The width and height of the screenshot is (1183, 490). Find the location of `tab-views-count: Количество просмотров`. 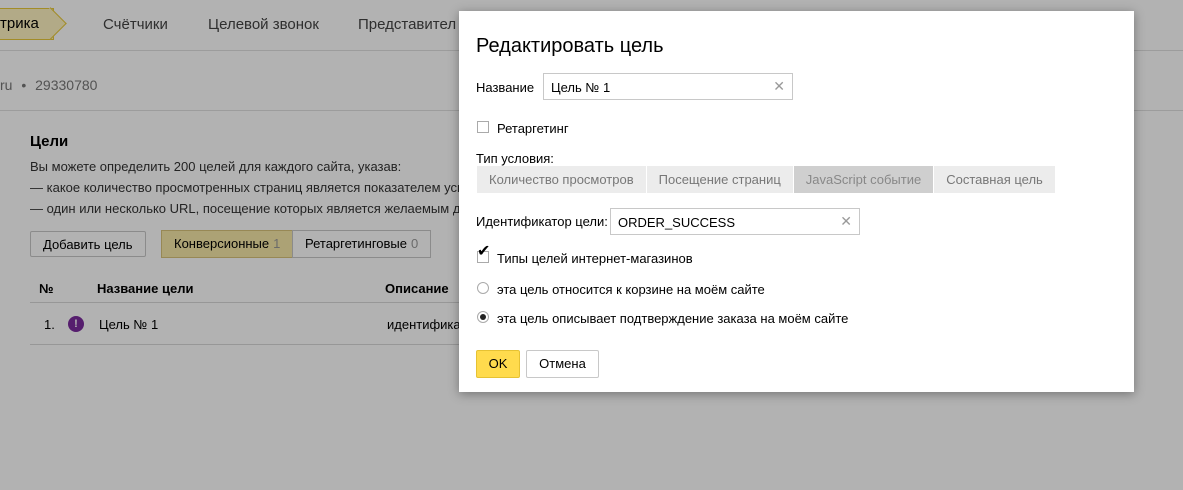

tab-views-count: Количество просмотров is located at coordinates (562, 179).